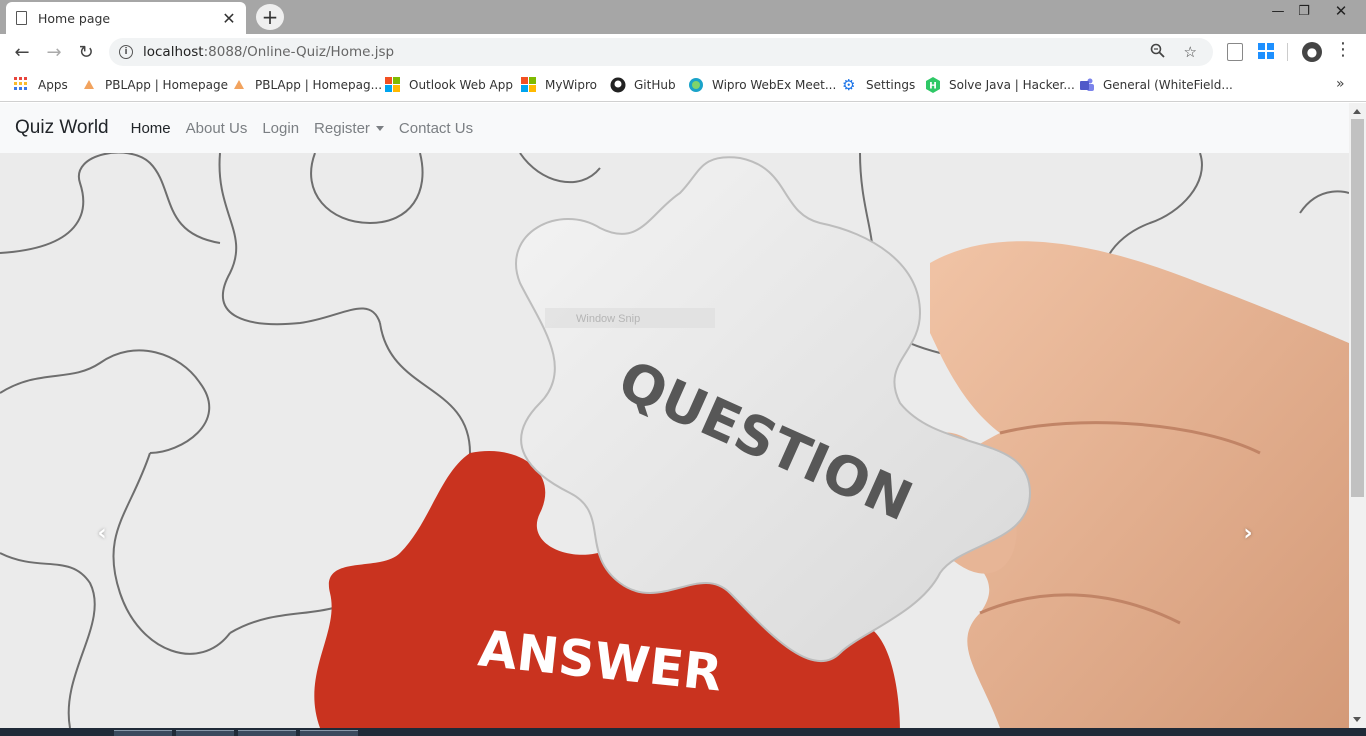 This screenshot has width=1366, height=736. I want to click on bookmark-outlook: Outlook Web App, so click(449, 85).